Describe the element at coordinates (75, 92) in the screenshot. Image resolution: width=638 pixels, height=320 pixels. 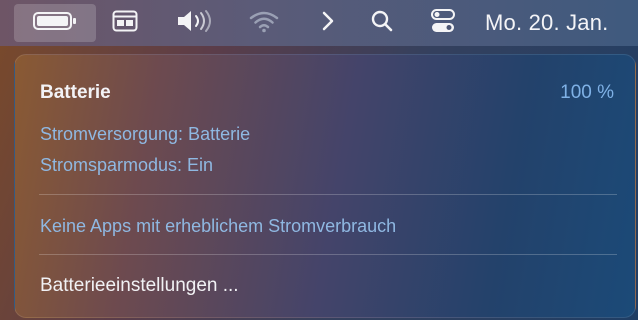
I see `battery-menu-title: Batterie` at that location.